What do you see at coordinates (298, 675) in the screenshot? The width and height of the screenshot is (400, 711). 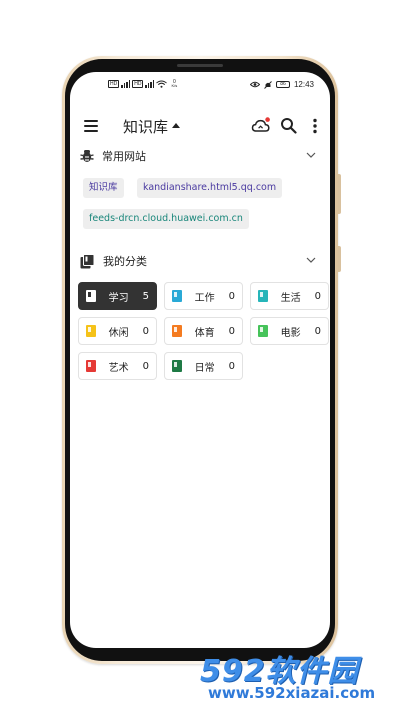 I see `watermark: 592软件园 www.592xiazai.com` at bounding box center [298, 675].